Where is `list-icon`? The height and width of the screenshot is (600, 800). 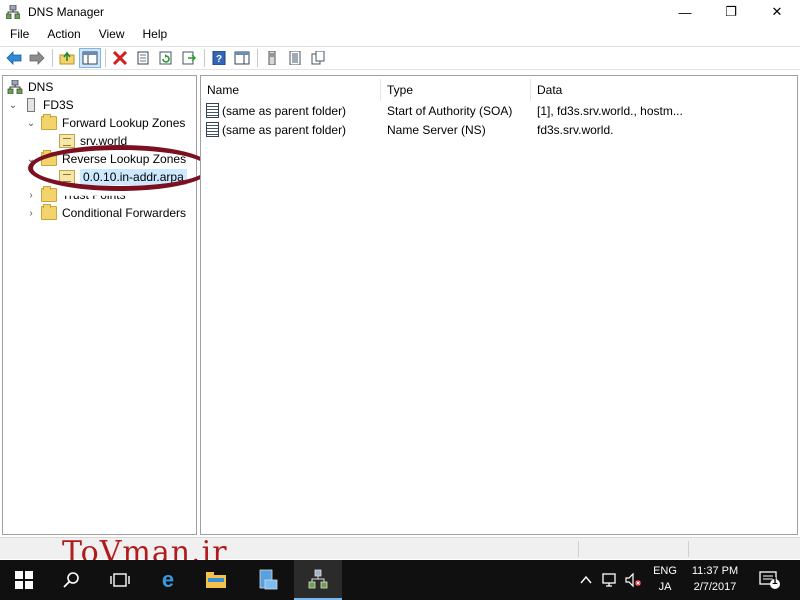
list-icon is located at coordinates (295, 58).